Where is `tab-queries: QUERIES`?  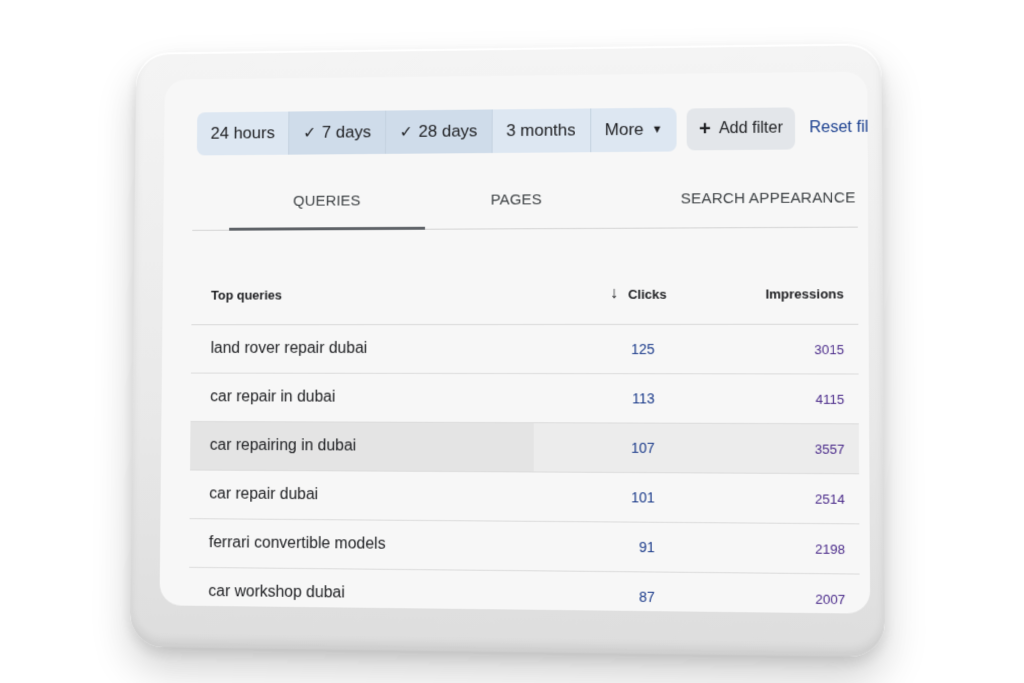
tab-queries: QUERIES is located at coordinates (327, 200).